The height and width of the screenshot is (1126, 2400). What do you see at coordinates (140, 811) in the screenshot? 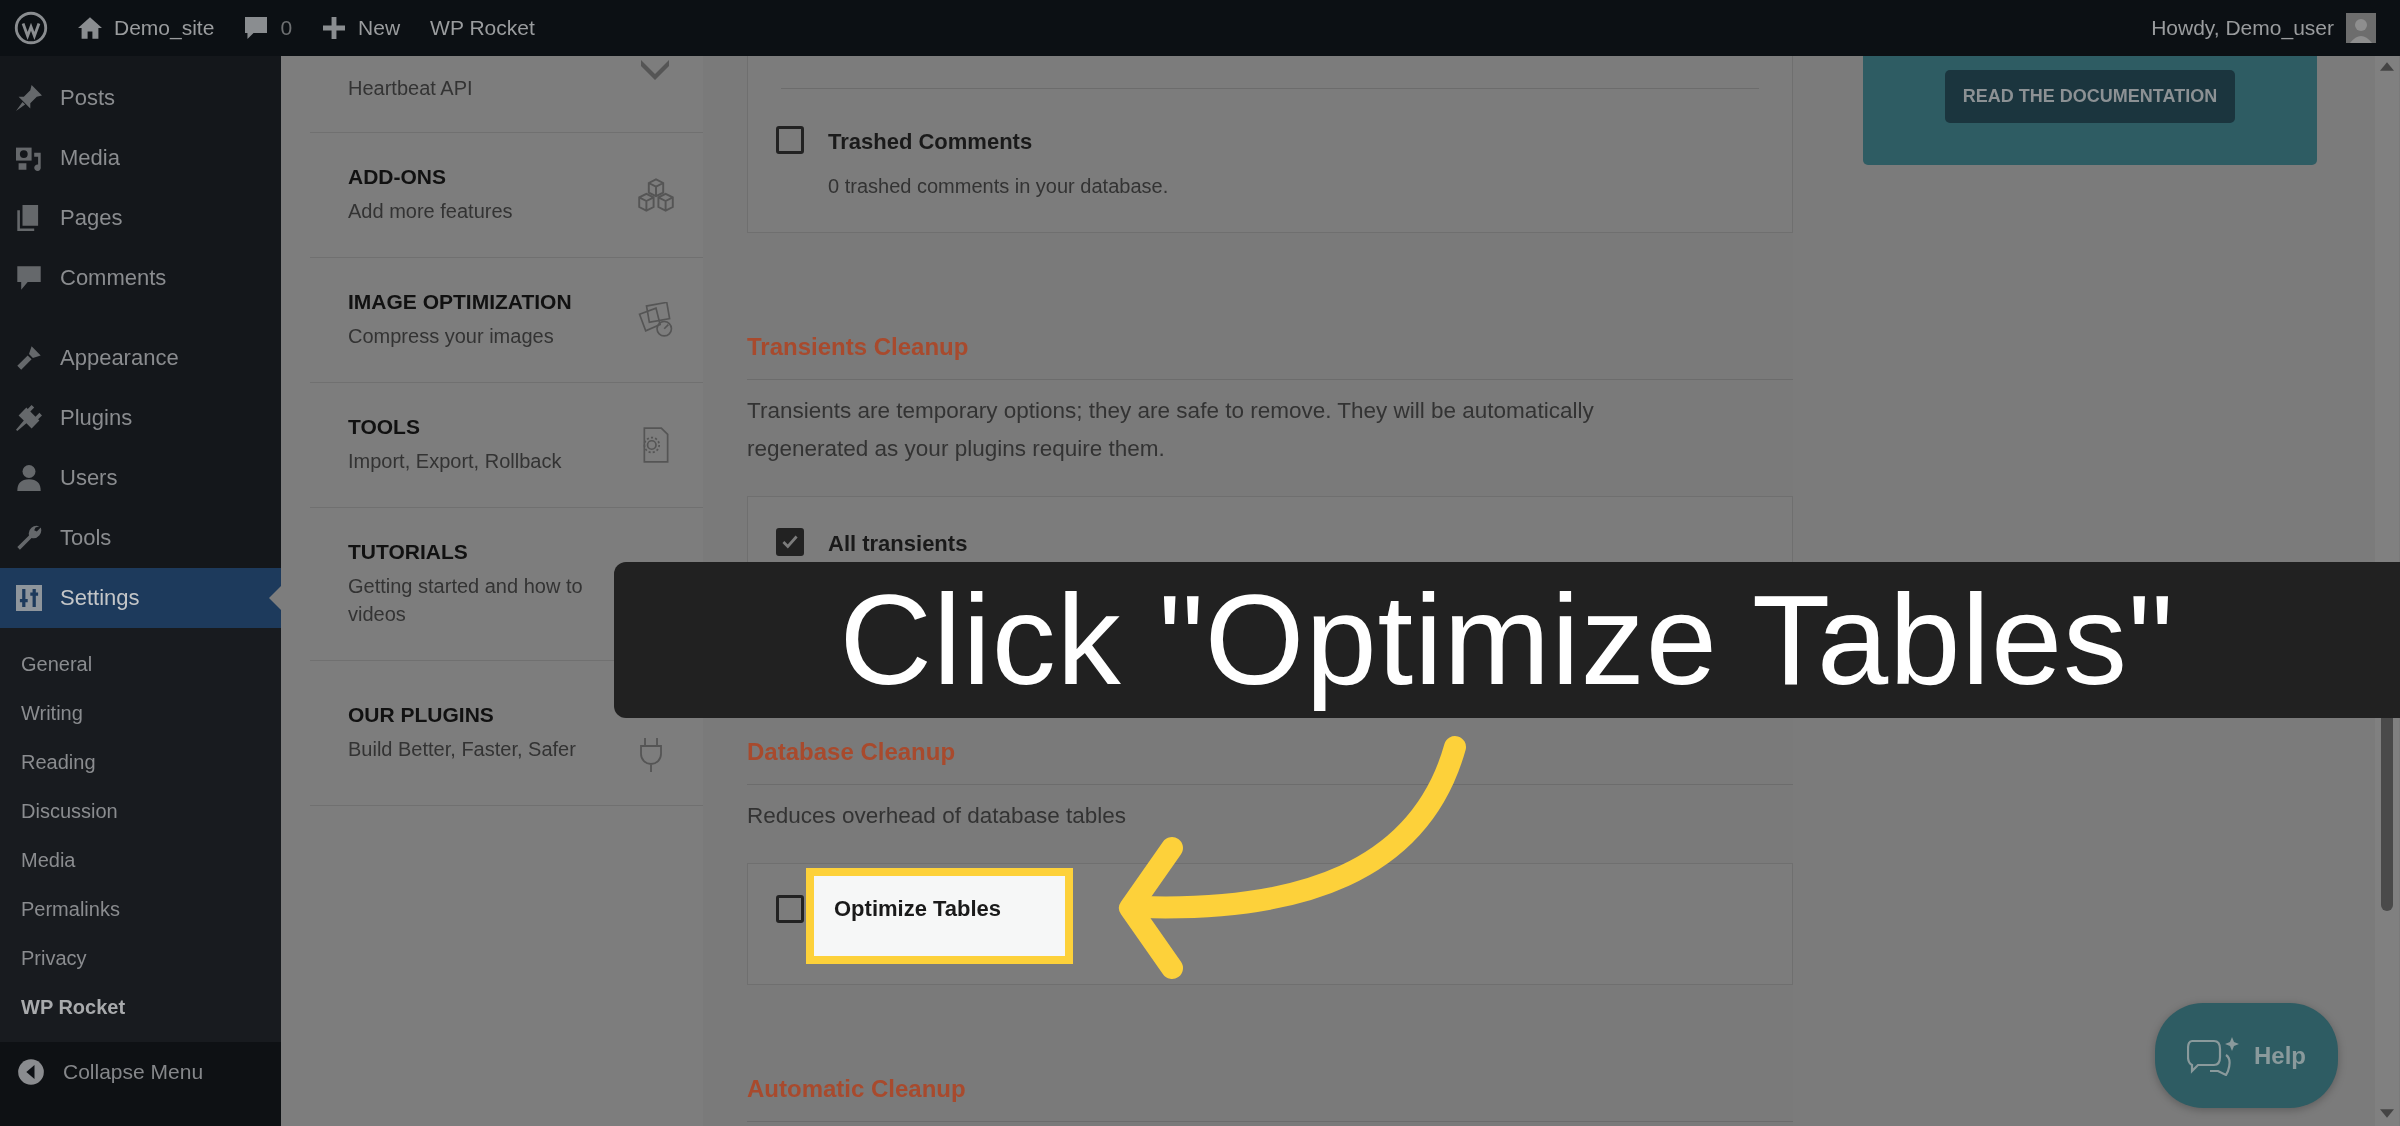
I see `submenu-item: Discussion` at bounding box center [140, 811].